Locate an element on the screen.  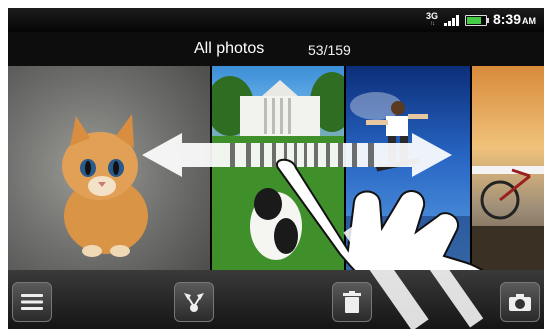
menu-icon is located at coordinates (32, 302).